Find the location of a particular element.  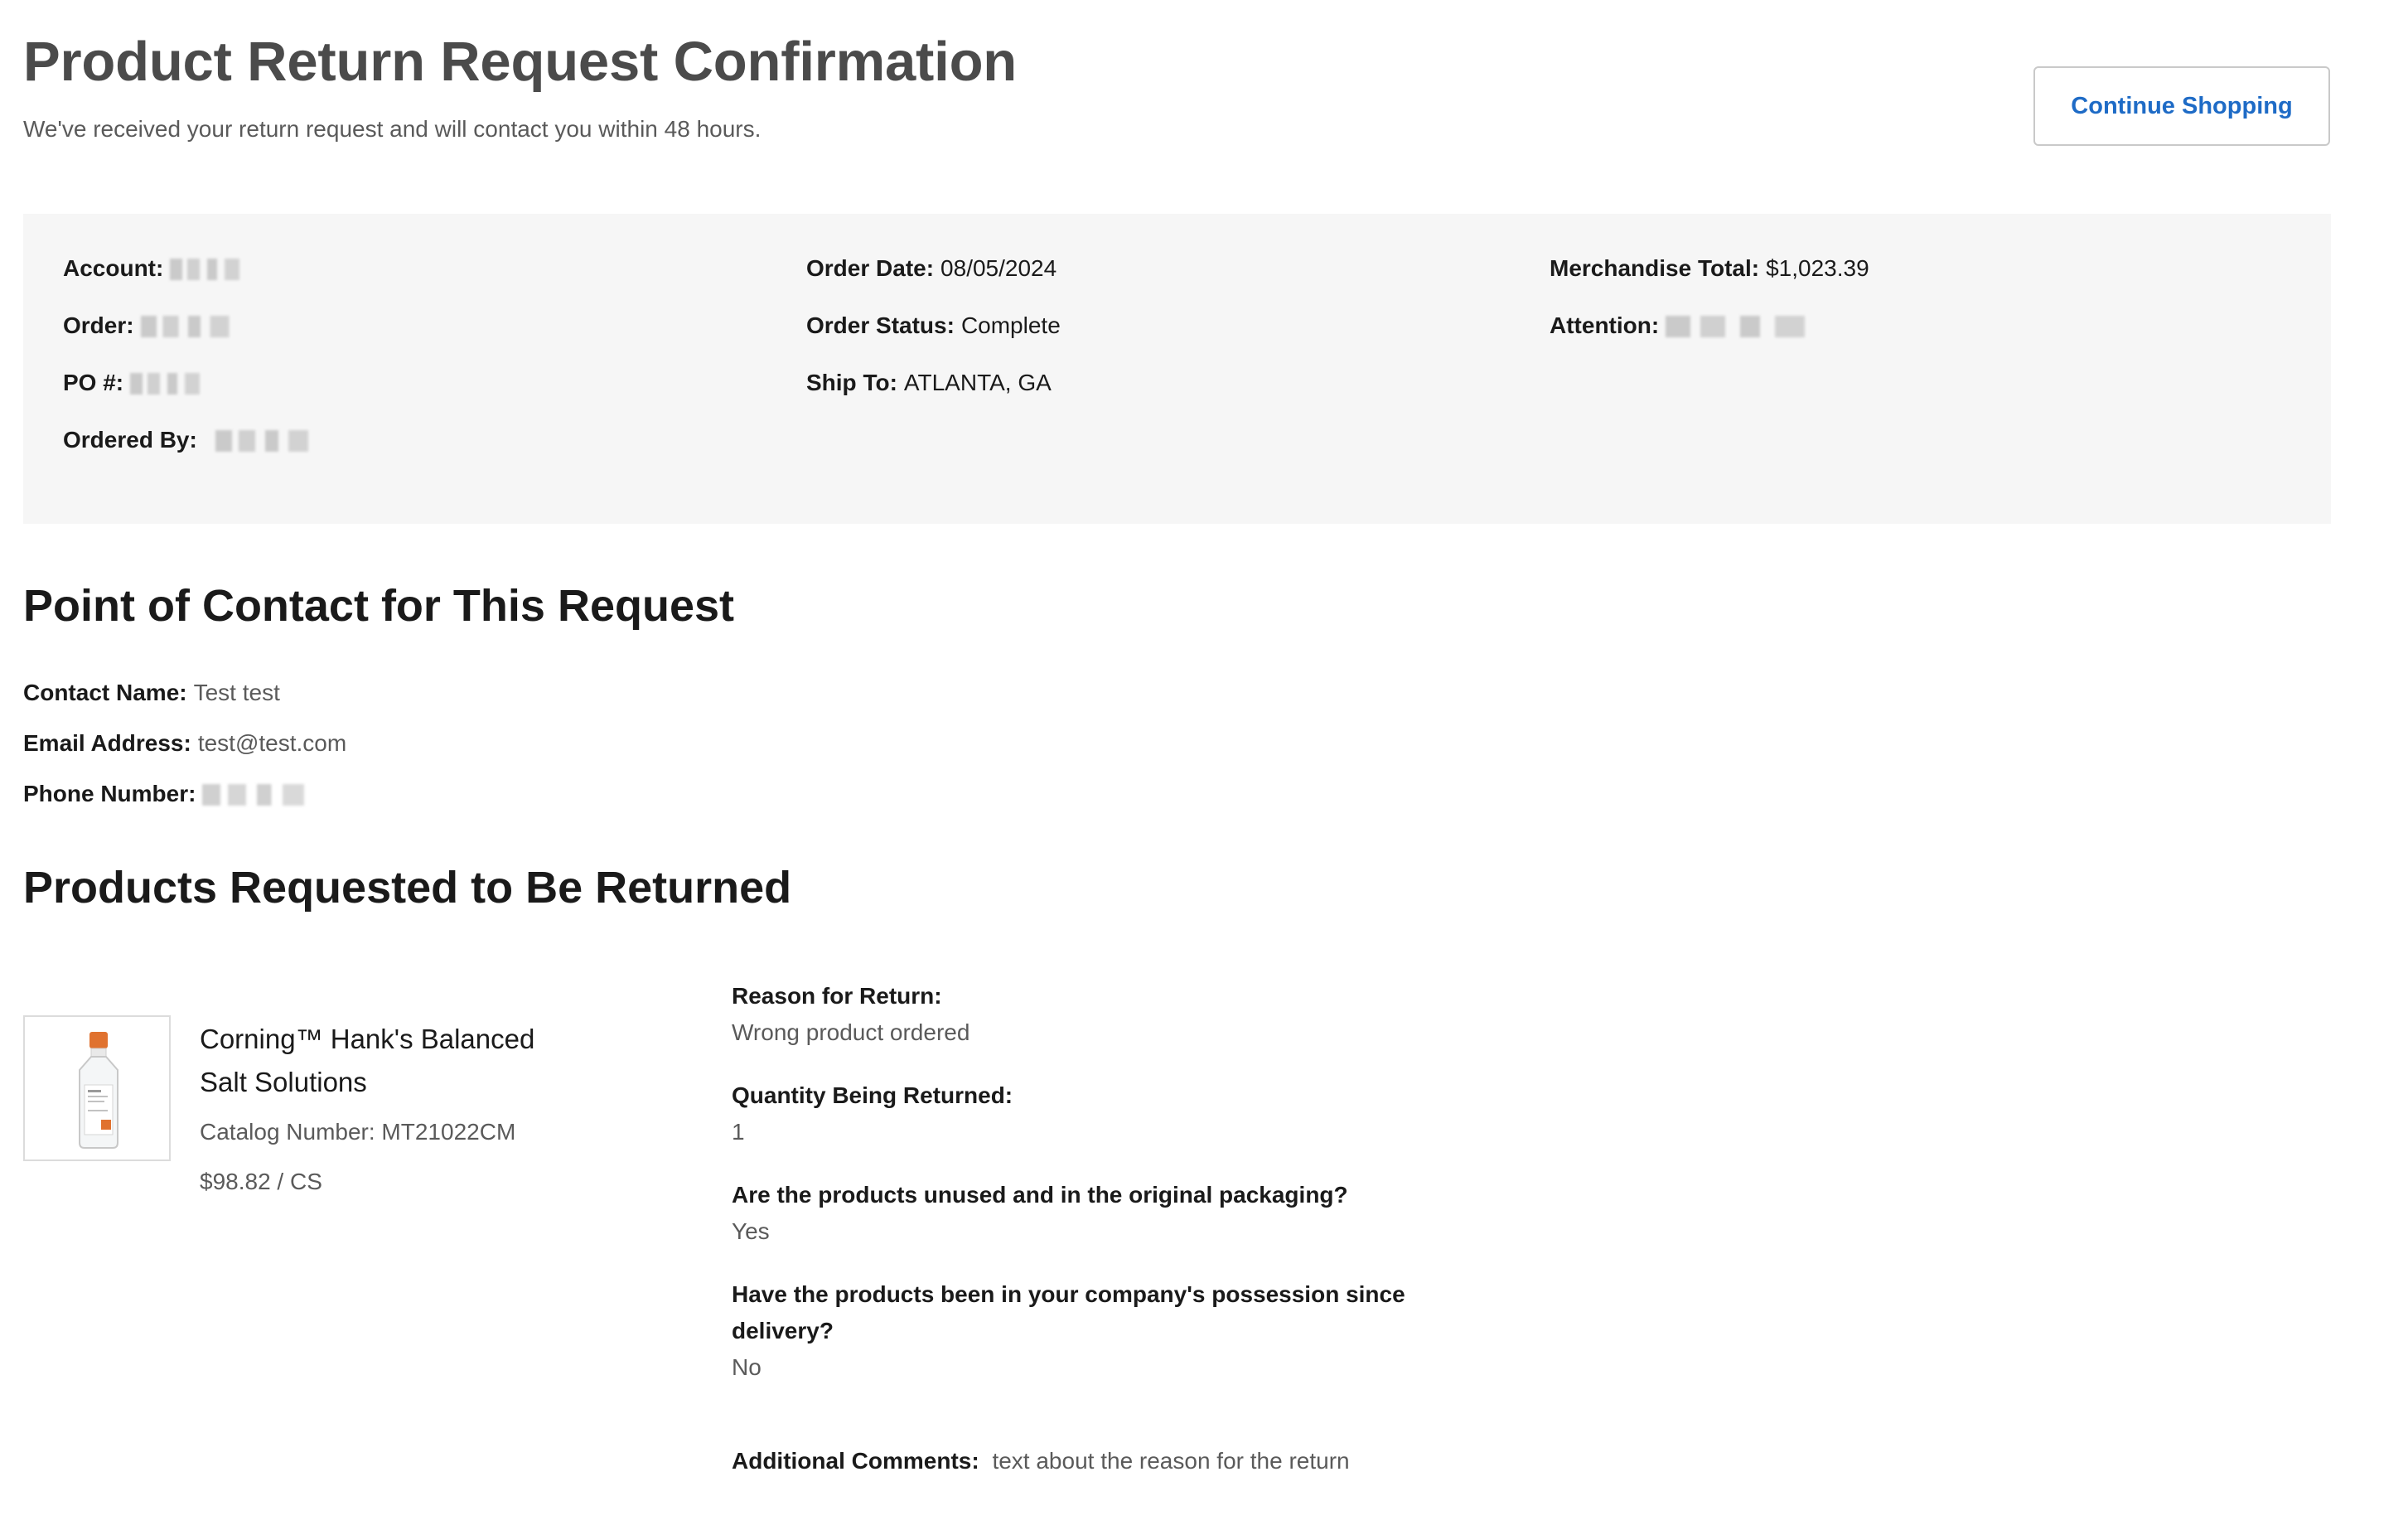

products-section-title: Products Requested to Be Returned is located at coordinates (407, 888).